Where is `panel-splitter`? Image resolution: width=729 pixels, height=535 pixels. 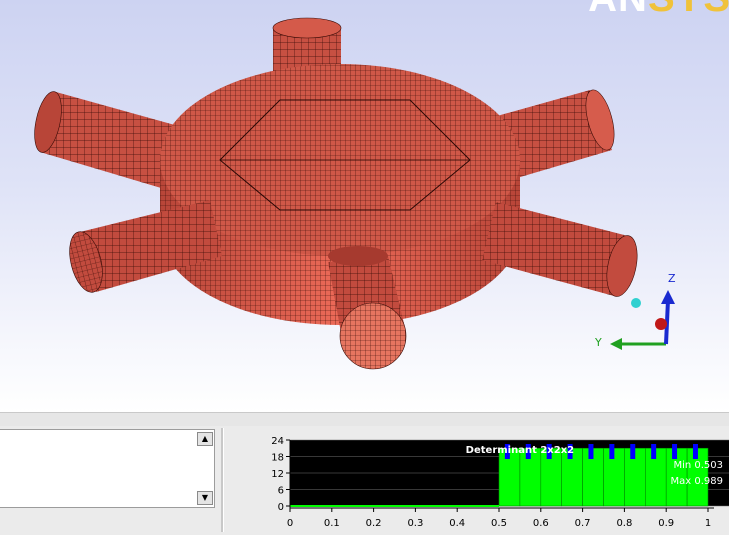 panel-splitter is located at coordinates (364, 419).